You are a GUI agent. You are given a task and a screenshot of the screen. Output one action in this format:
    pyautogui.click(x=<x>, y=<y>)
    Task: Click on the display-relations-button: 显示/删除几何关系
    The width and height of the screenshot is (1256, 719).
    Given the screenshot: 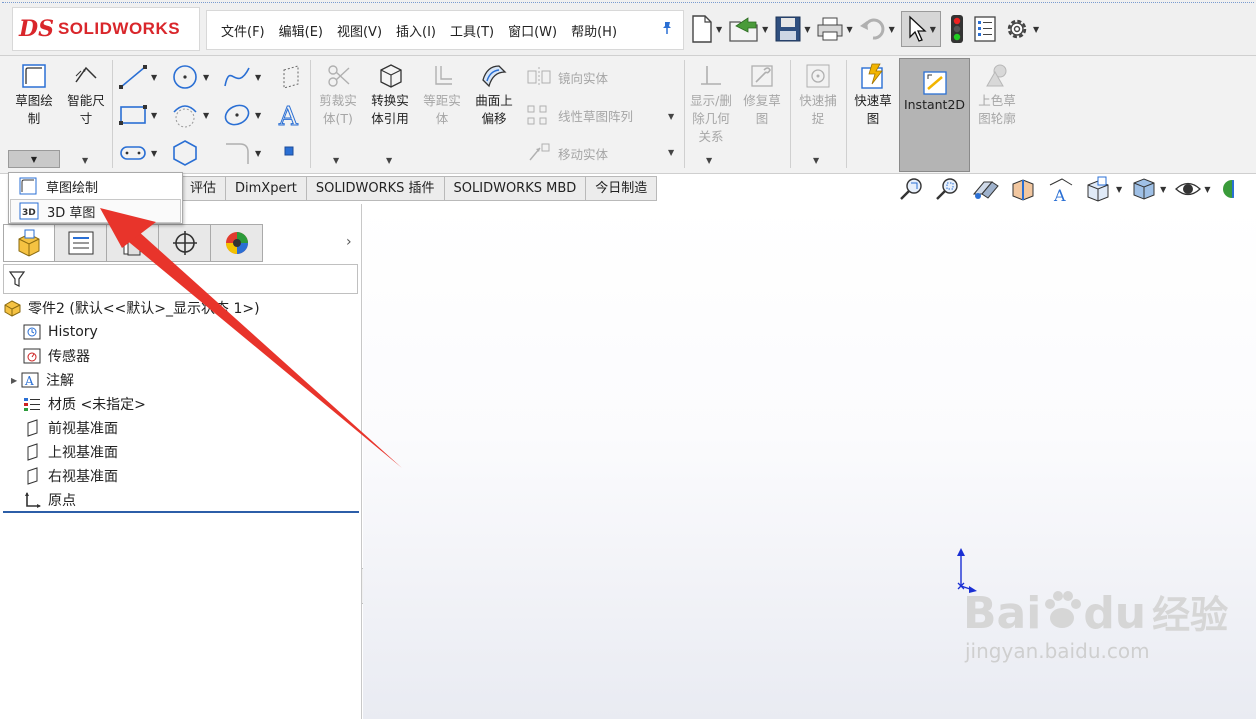 What is the action you would take?
    pyautogui.click(x=711, y=104)
    